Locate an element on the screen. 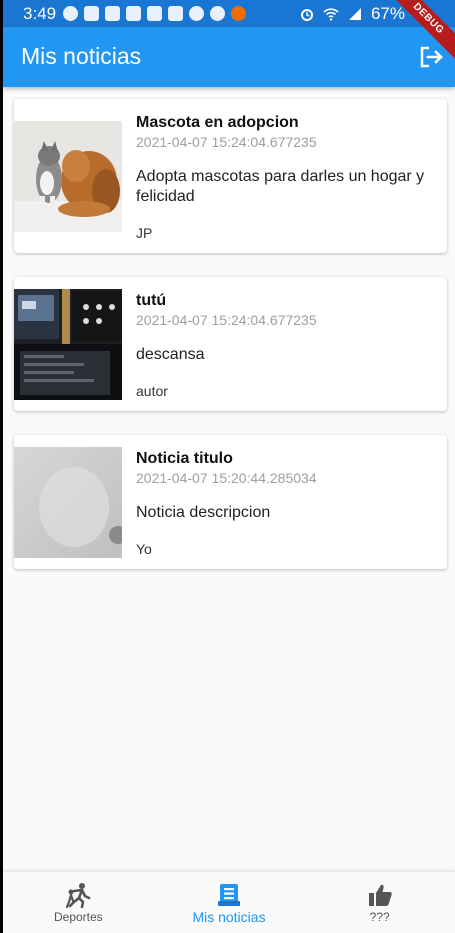 This screenshot has height=933, width=455. news-author: JP is located at coordinates (144, 233).